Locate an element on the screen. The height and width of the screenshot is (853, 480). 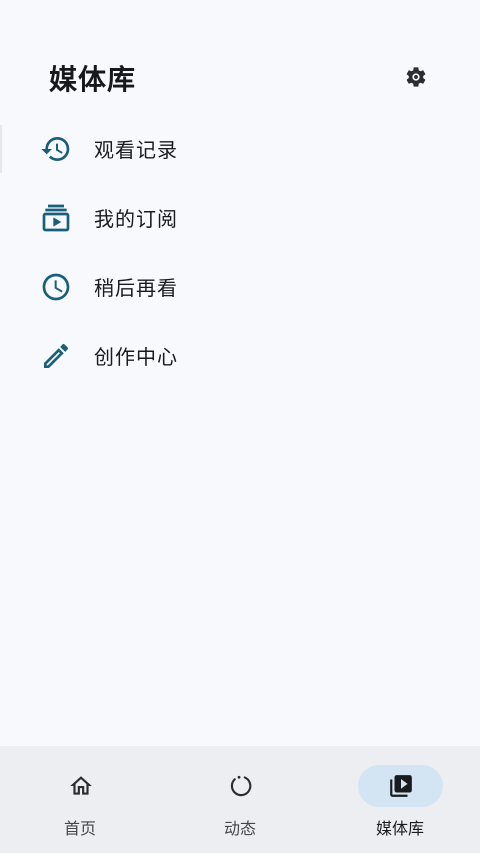
menu-item-watch-history: 观看记录 is located at coordinates (240, 148).